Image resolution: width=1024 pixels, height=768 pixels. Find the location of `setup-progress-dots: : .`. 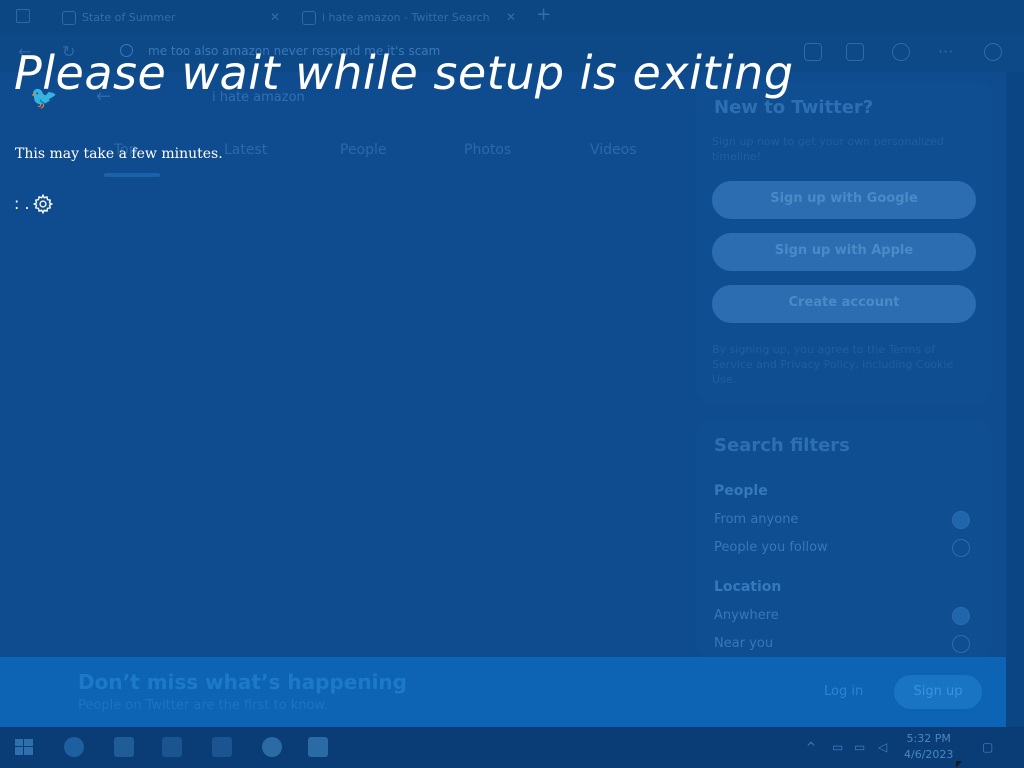

setup-progress-dots: : . is located at coordinates (22, 203).